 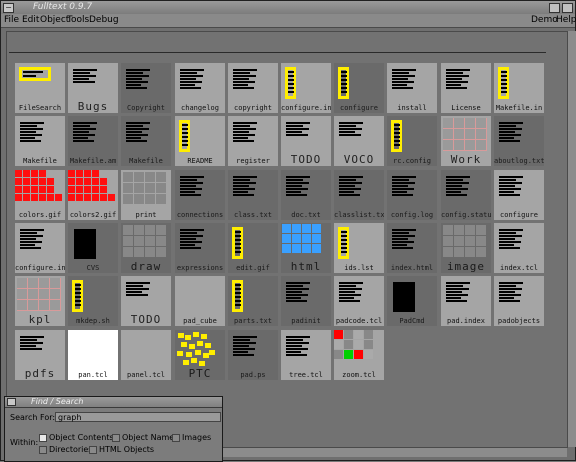 I want to click on menu-file: File, so click(x=11, y=20).